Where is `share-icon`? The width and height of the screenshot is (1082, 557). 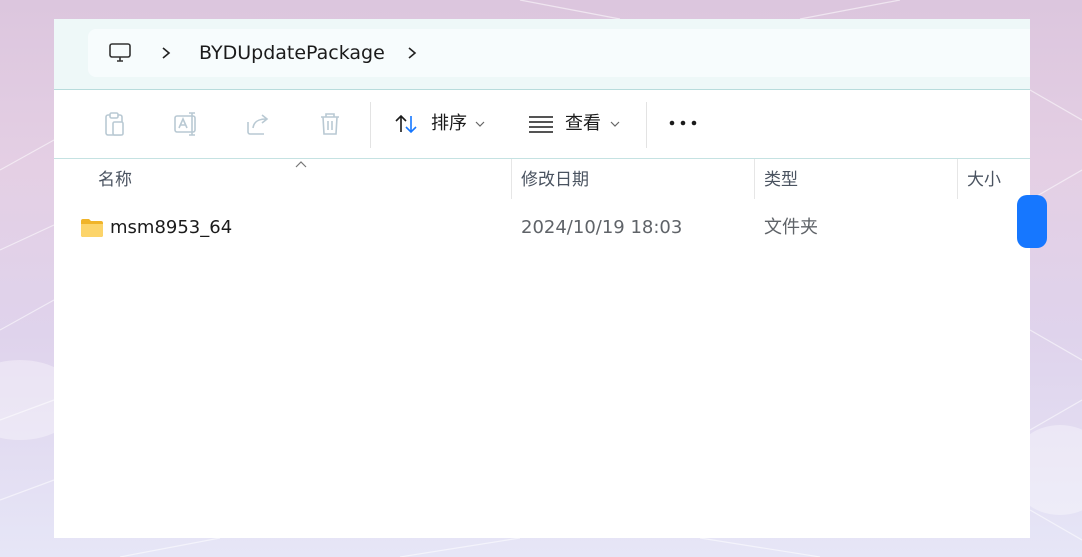 share-icon is located at coordinates (258, 124).